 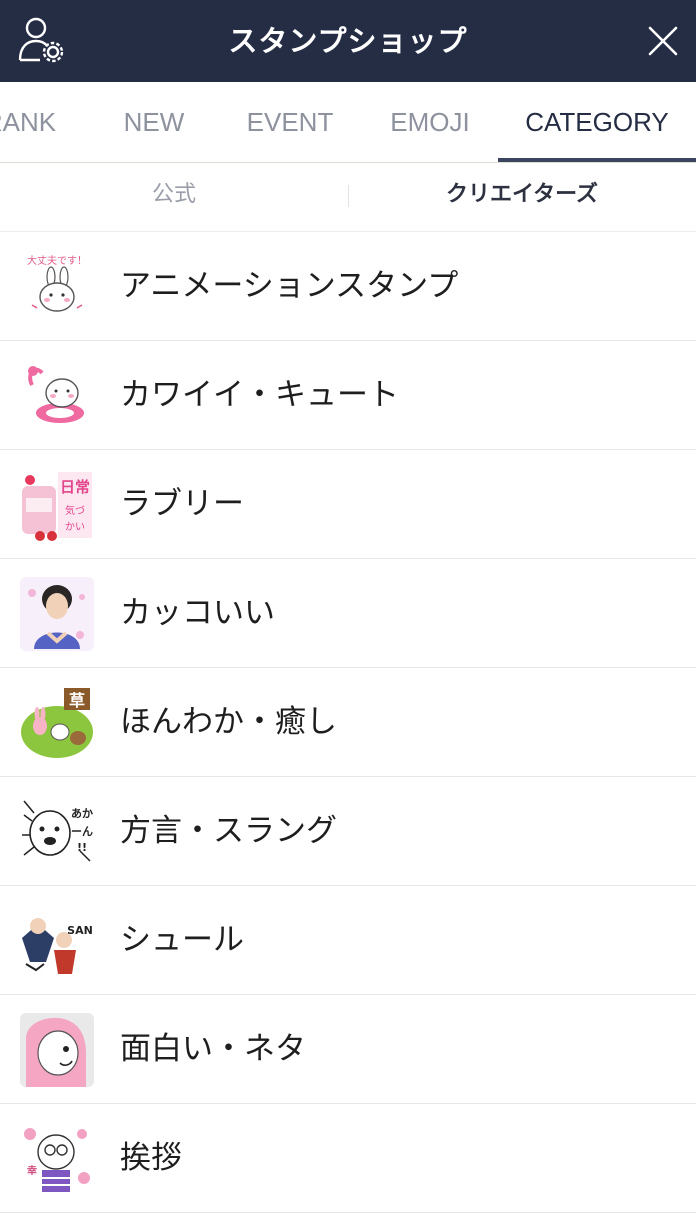 I want to click on sticker-thumbnail: 日常 気づ かい, so click(x=57, y=505).